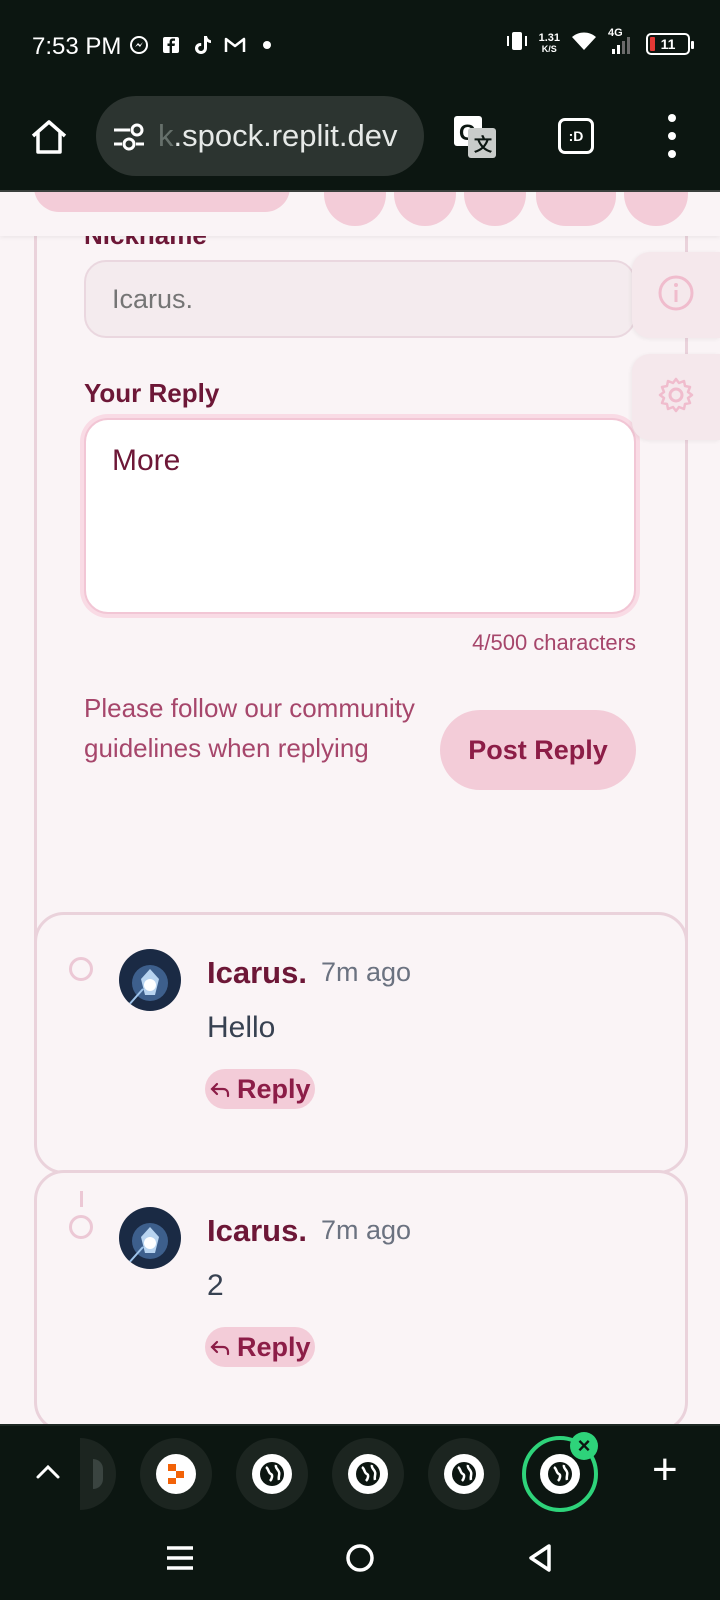 The width and height of the screenshot is (720, 1600). I want to click on more-notifications-icon, so click(267, 45).